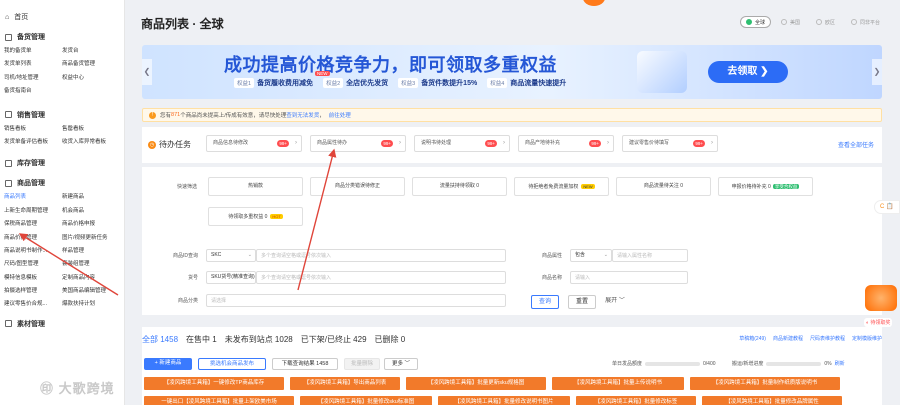 The height and width of the screenshot is (405, 900). What do you see at coordinates (33, 264) in the screenshot?
I see `sidebar-item: 尺码/图型管理` at bounding box center [33, 264].